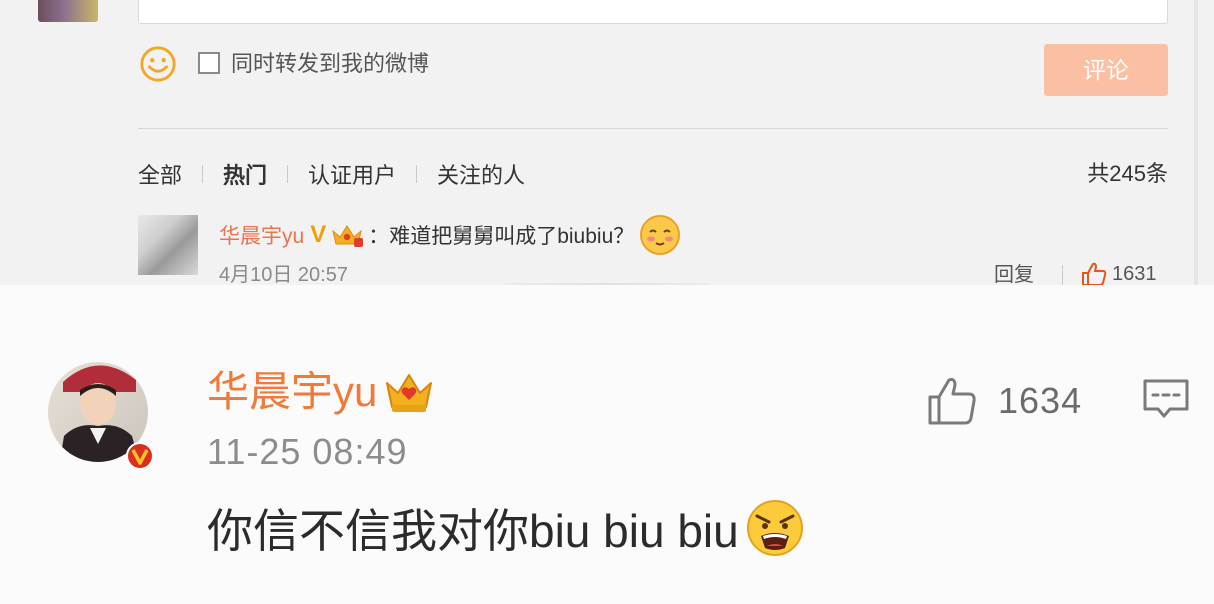 Image resolution: width=1214 pixels, height=604 pixels. What do you see at coordinates (330, 63) in the screenshot?
I see `repost-label: 同时转发到我的微博` at bounding box center [330, 63].